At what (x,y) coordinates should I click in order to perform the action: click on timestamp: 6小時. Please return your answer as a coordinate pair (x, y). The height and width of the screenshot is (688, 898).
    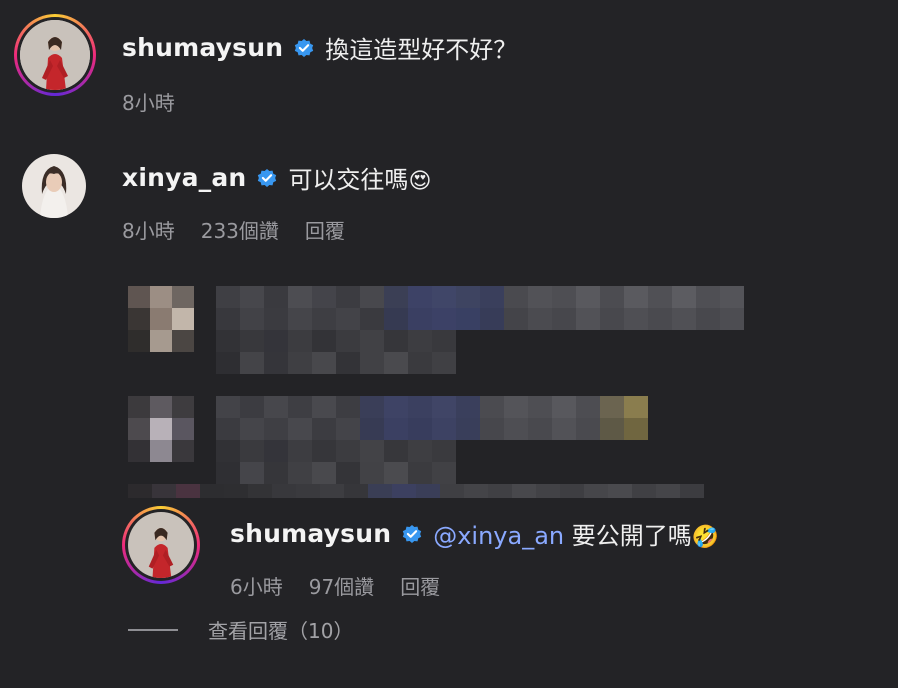
    Looking at the image, I should click on (256, 587).